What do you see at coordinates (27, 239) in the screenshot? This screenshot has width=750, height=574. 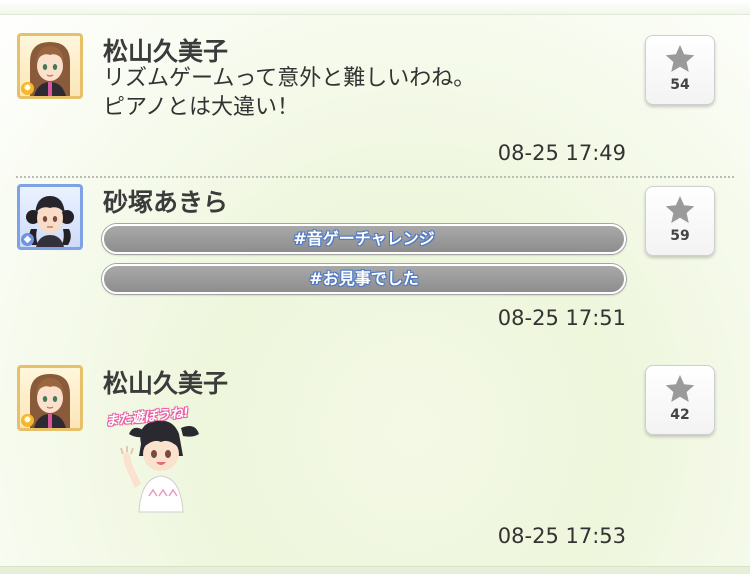 I see `gem-attribute-icon: ◆` at bounding box center [27, 239].